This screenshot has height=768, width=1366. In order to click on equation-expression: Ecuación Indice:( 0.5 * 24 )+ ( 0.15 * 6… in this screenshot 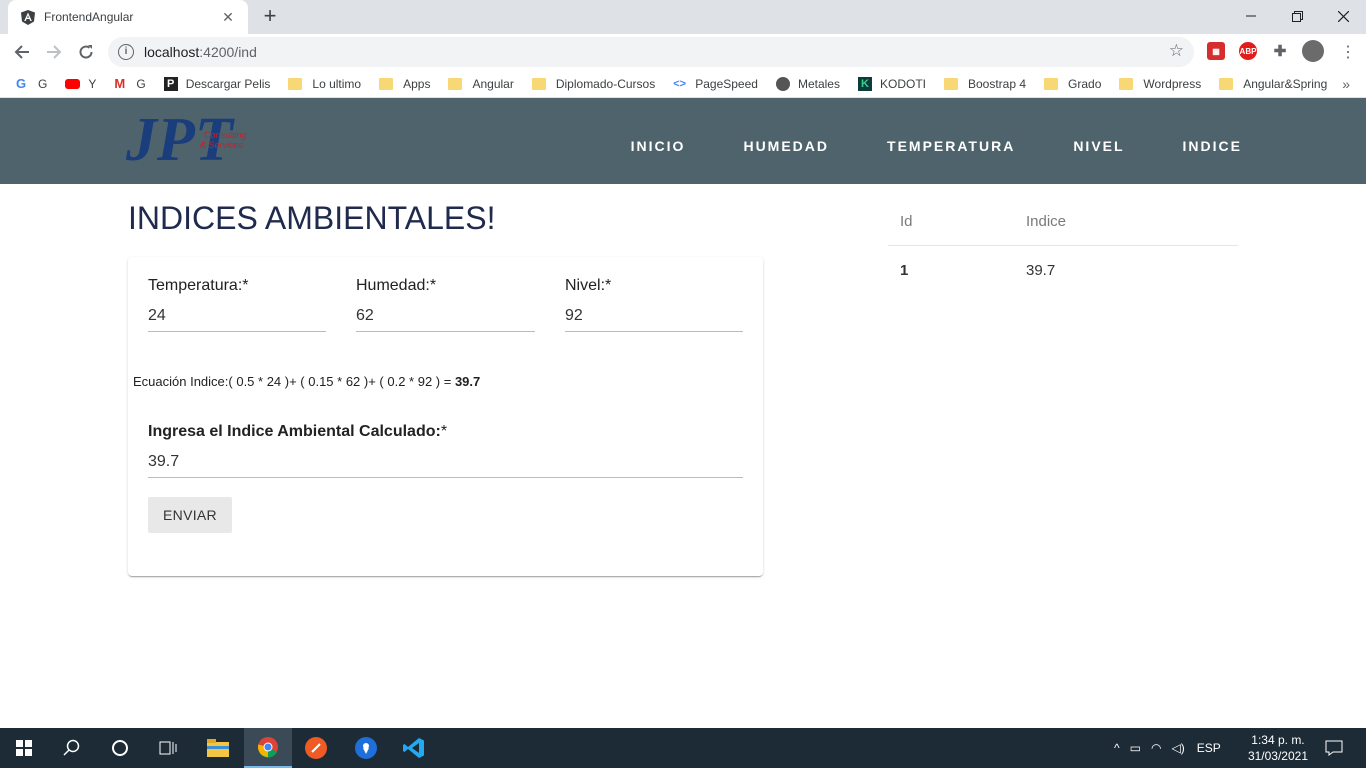, I will do `click(294, 381)`.